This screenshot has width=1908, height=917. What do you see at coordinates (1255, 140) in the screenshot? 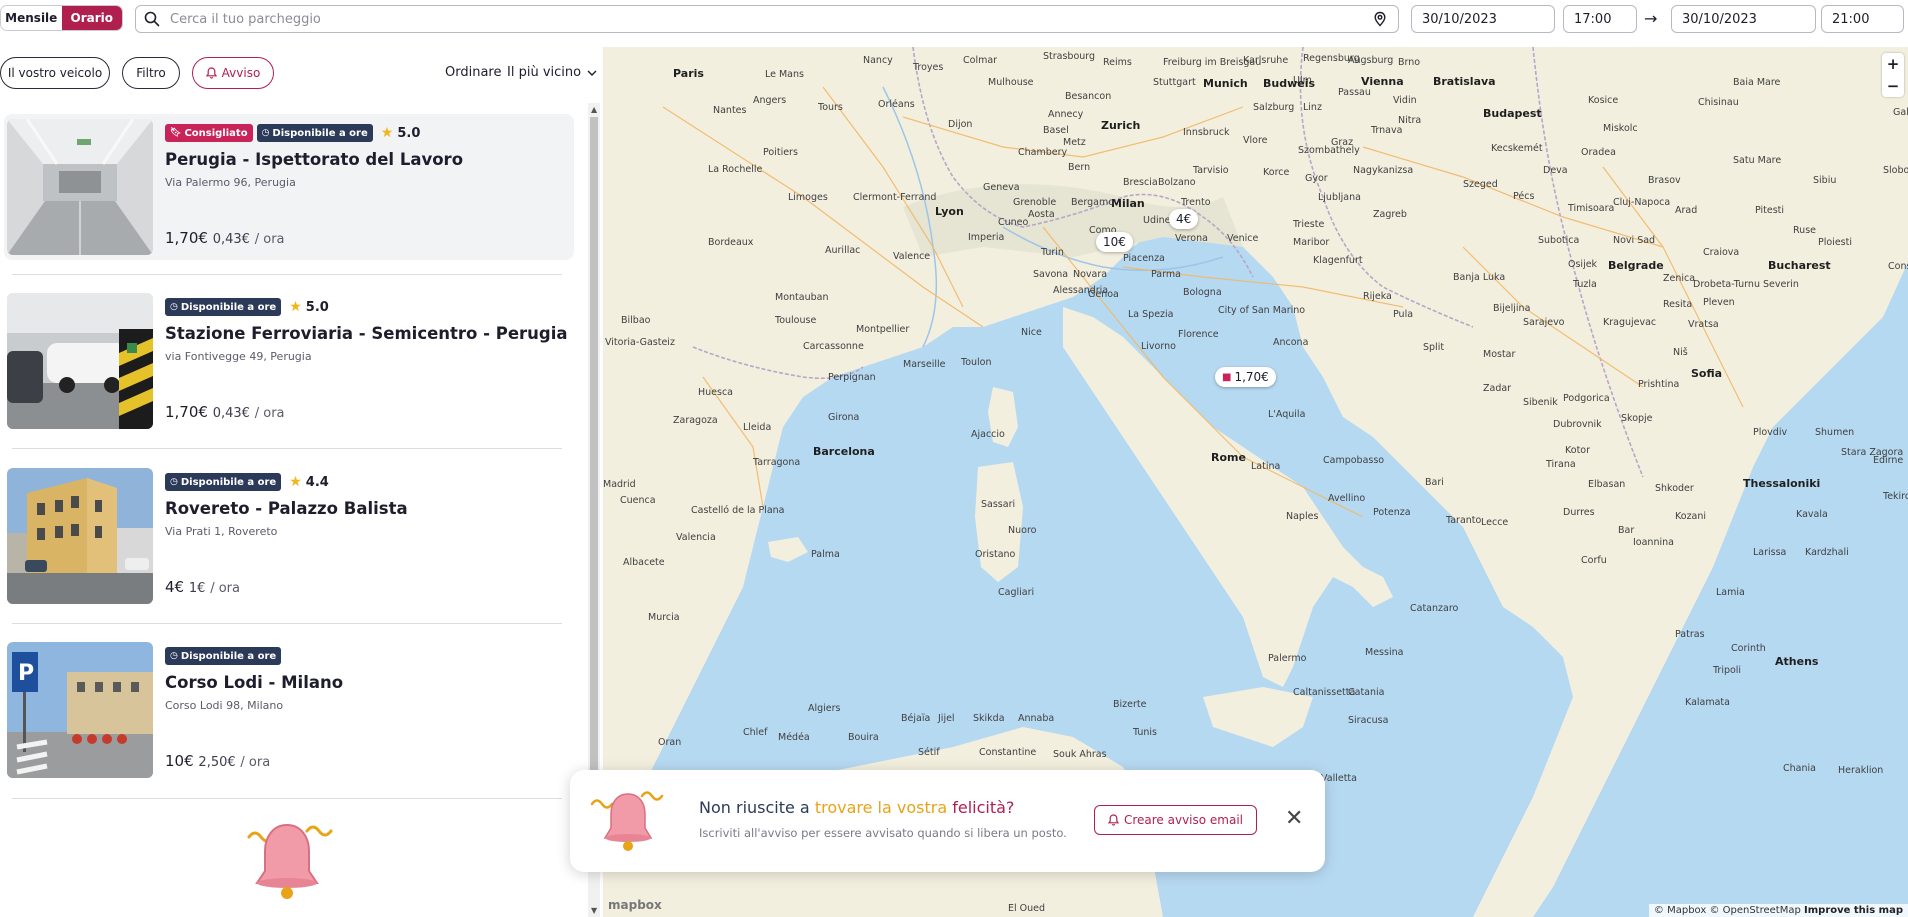
I see `map-city-label: Vlore` at bounding box center [1255, 140].